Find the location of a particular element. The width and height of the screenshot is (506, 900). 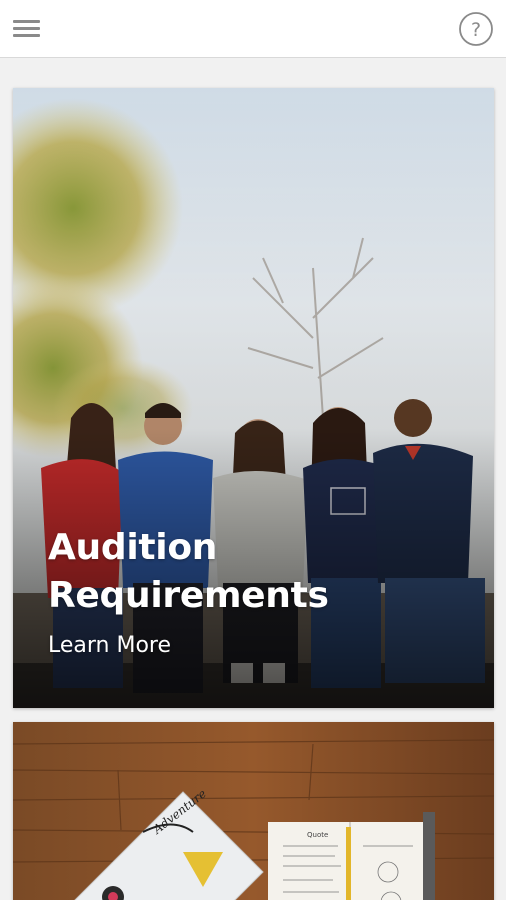

card-text-block: Audition Requirements Learn More is located at coordinates (188, 592).